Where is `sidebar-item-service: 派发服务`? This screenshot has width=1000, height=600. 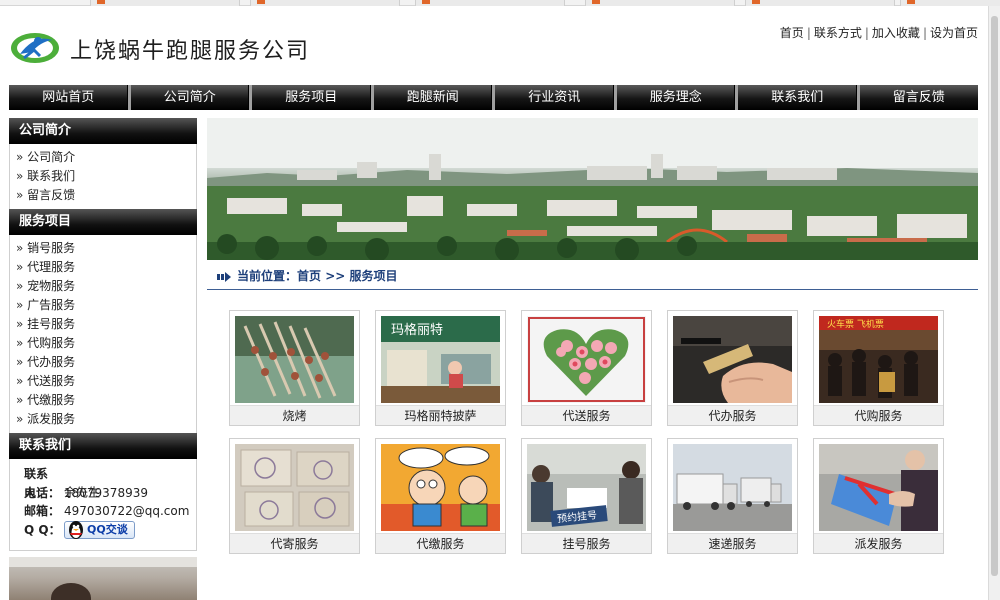
sidebar-item-service: 派发服务 is located at coordinates (106, 419).